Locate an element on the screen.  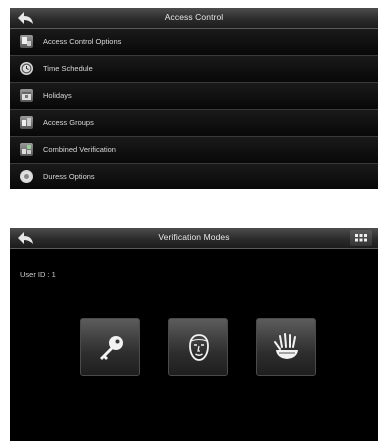
group-icon is located at coordinates (26, 122).